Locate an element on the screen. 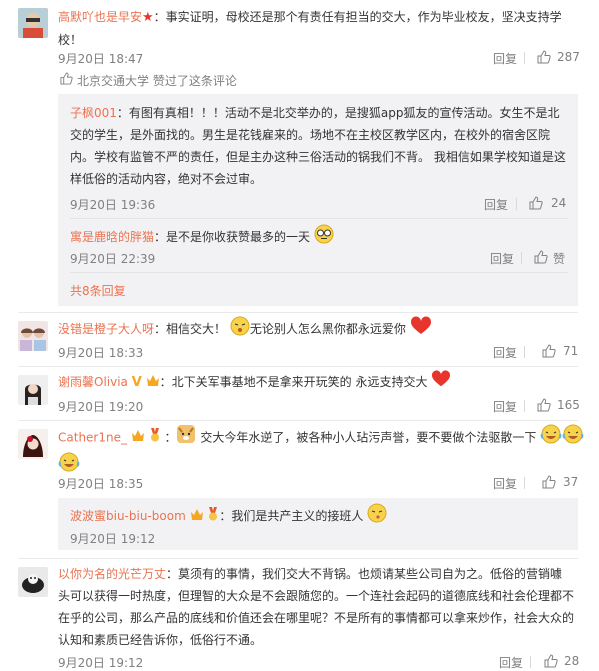 The height and width of the screenshot is (671, 599). red-star-badge: ★ is located at coordinates (148, 17).